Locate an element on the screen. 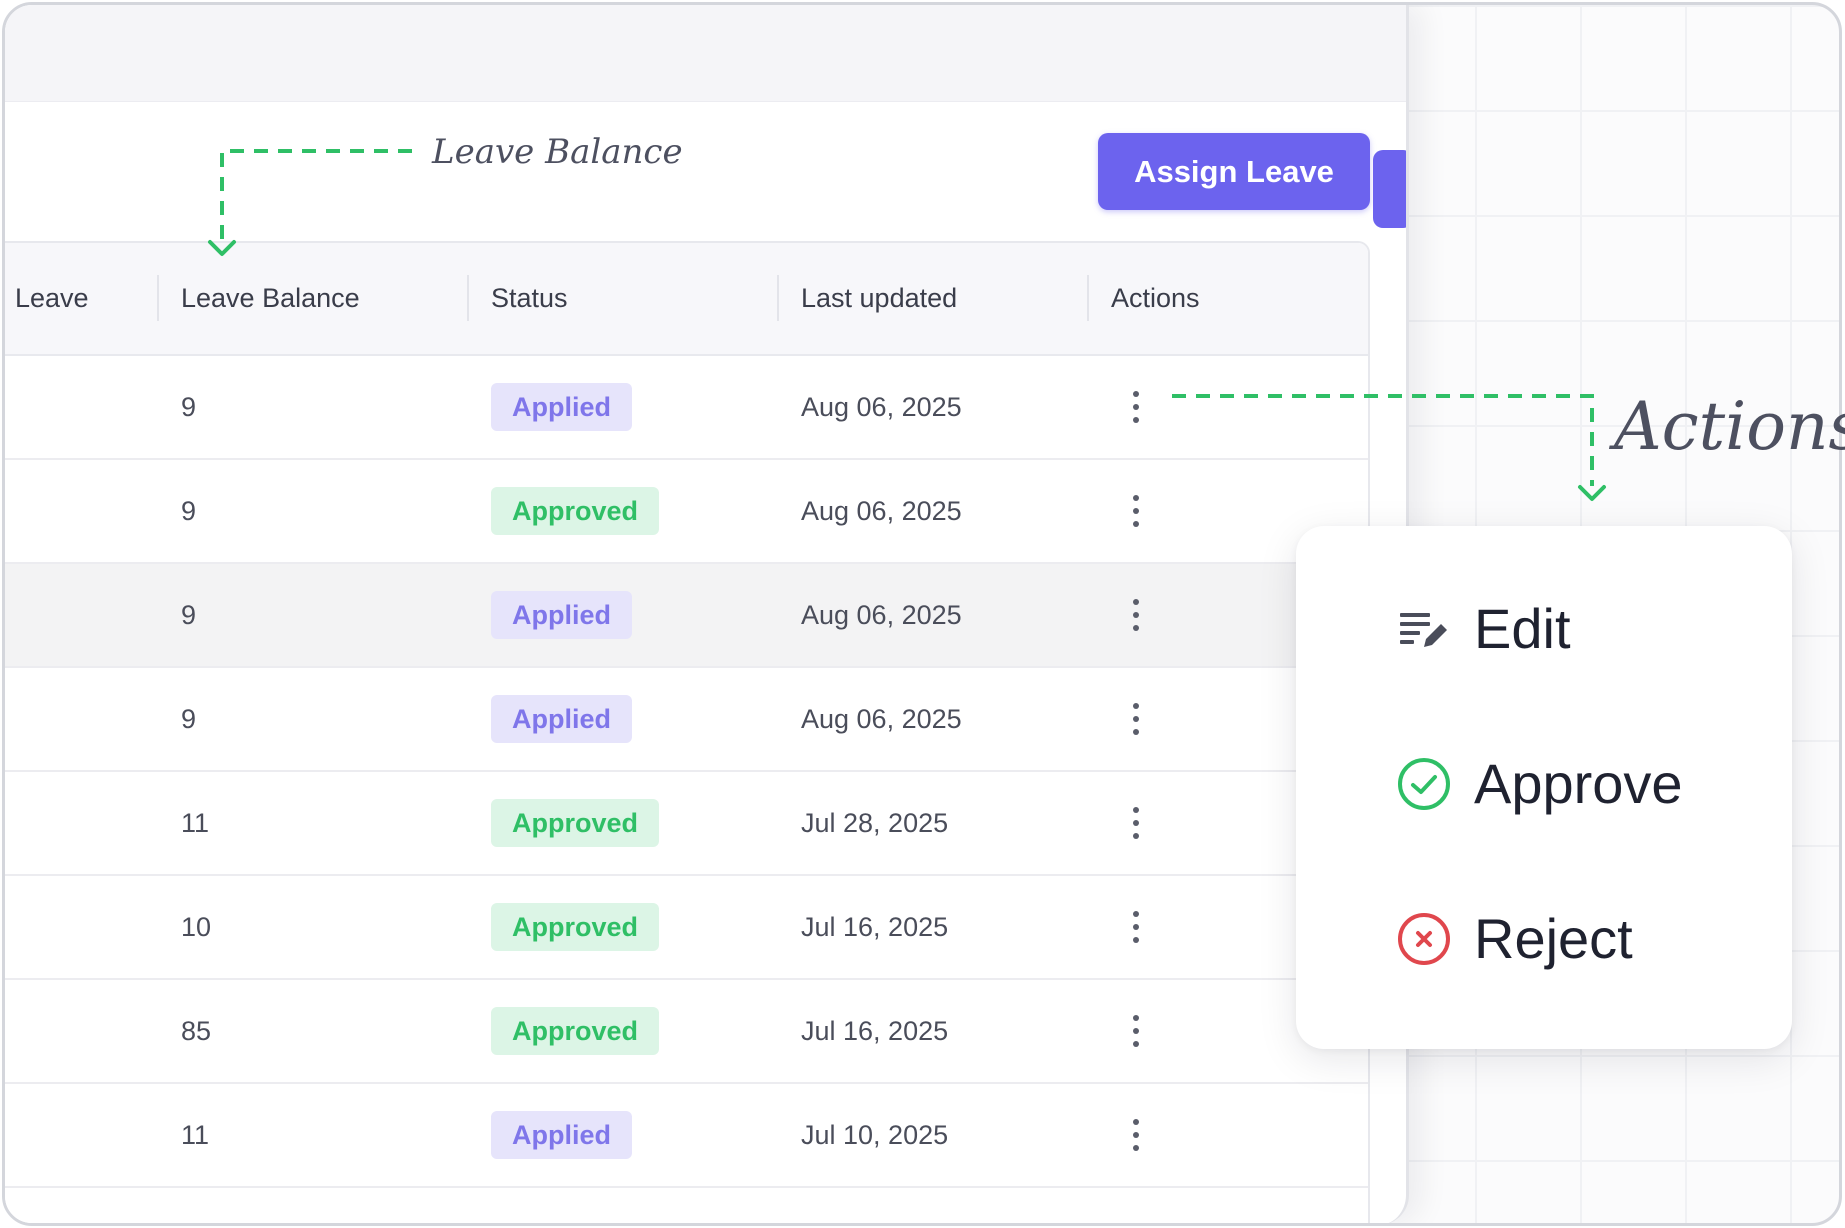 The image size is (1845, 1228). actions-menu: Edit Approve Reject is located at coordinates (1544, 787).